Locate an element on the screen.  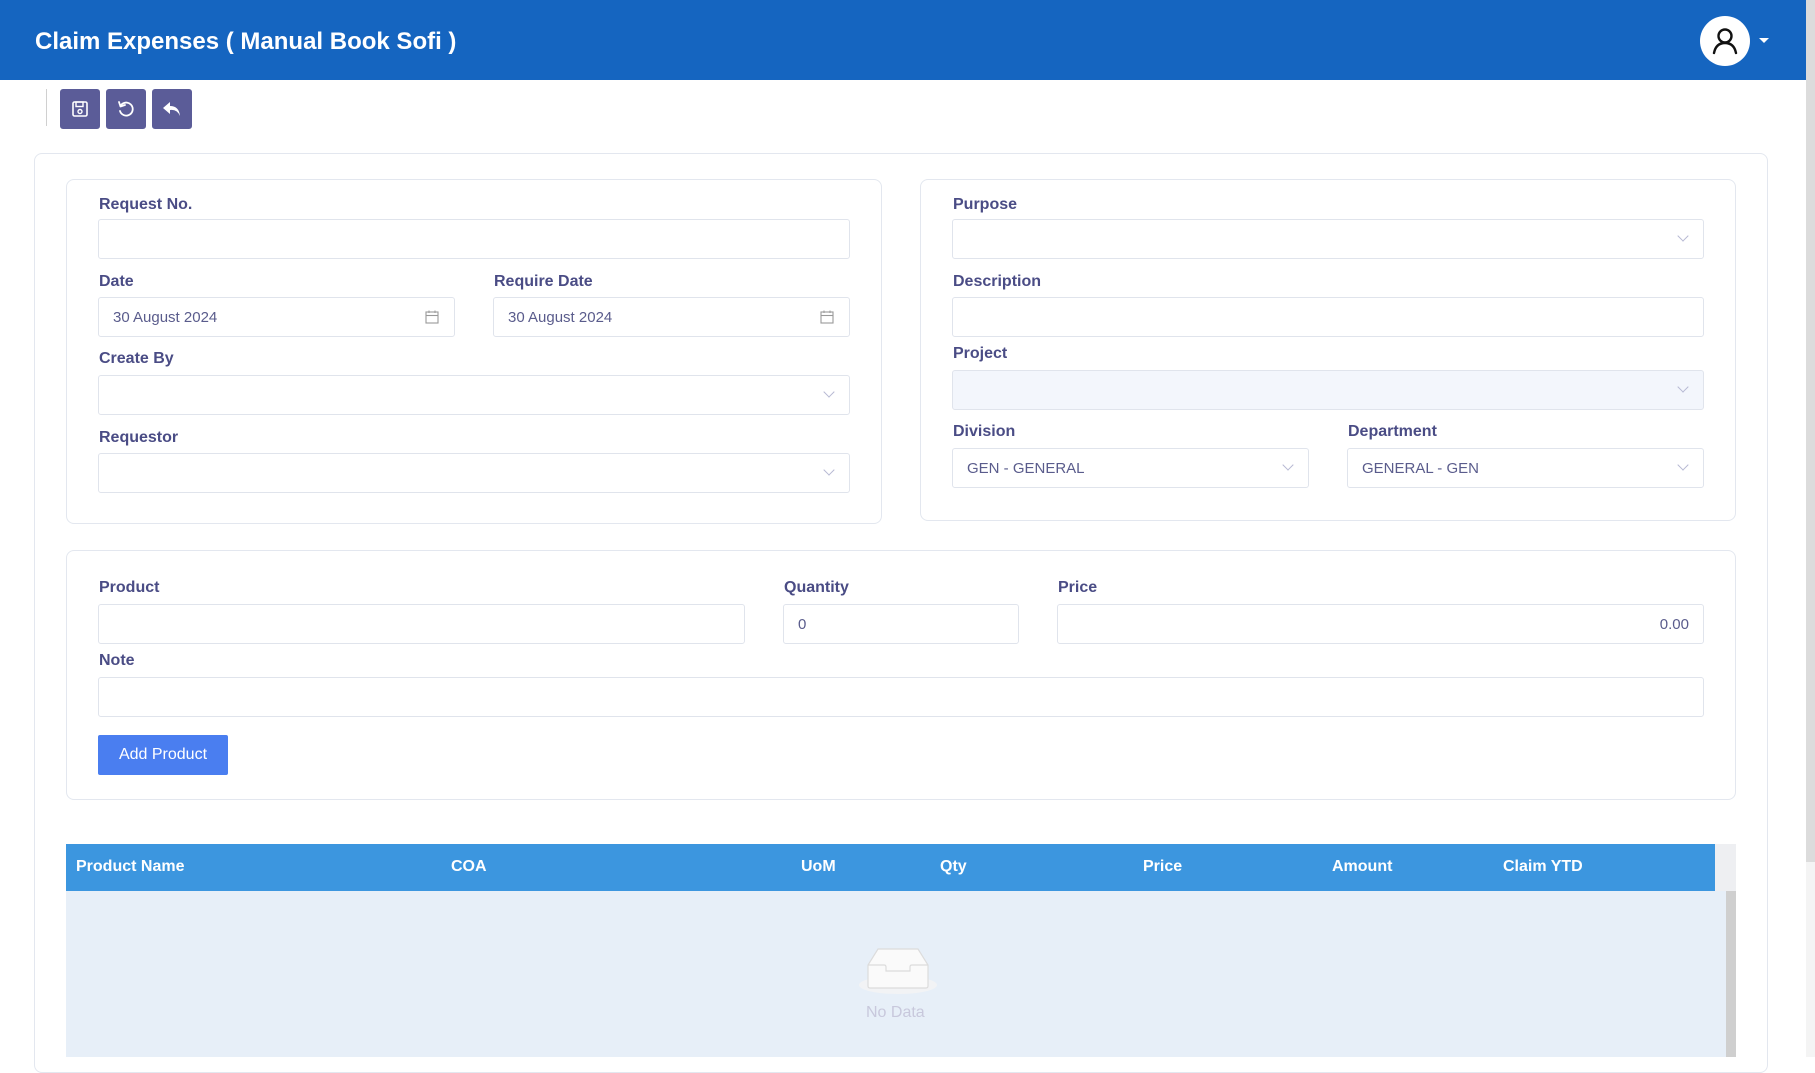
column-qty: Qty is located at coordinates (953, 867).